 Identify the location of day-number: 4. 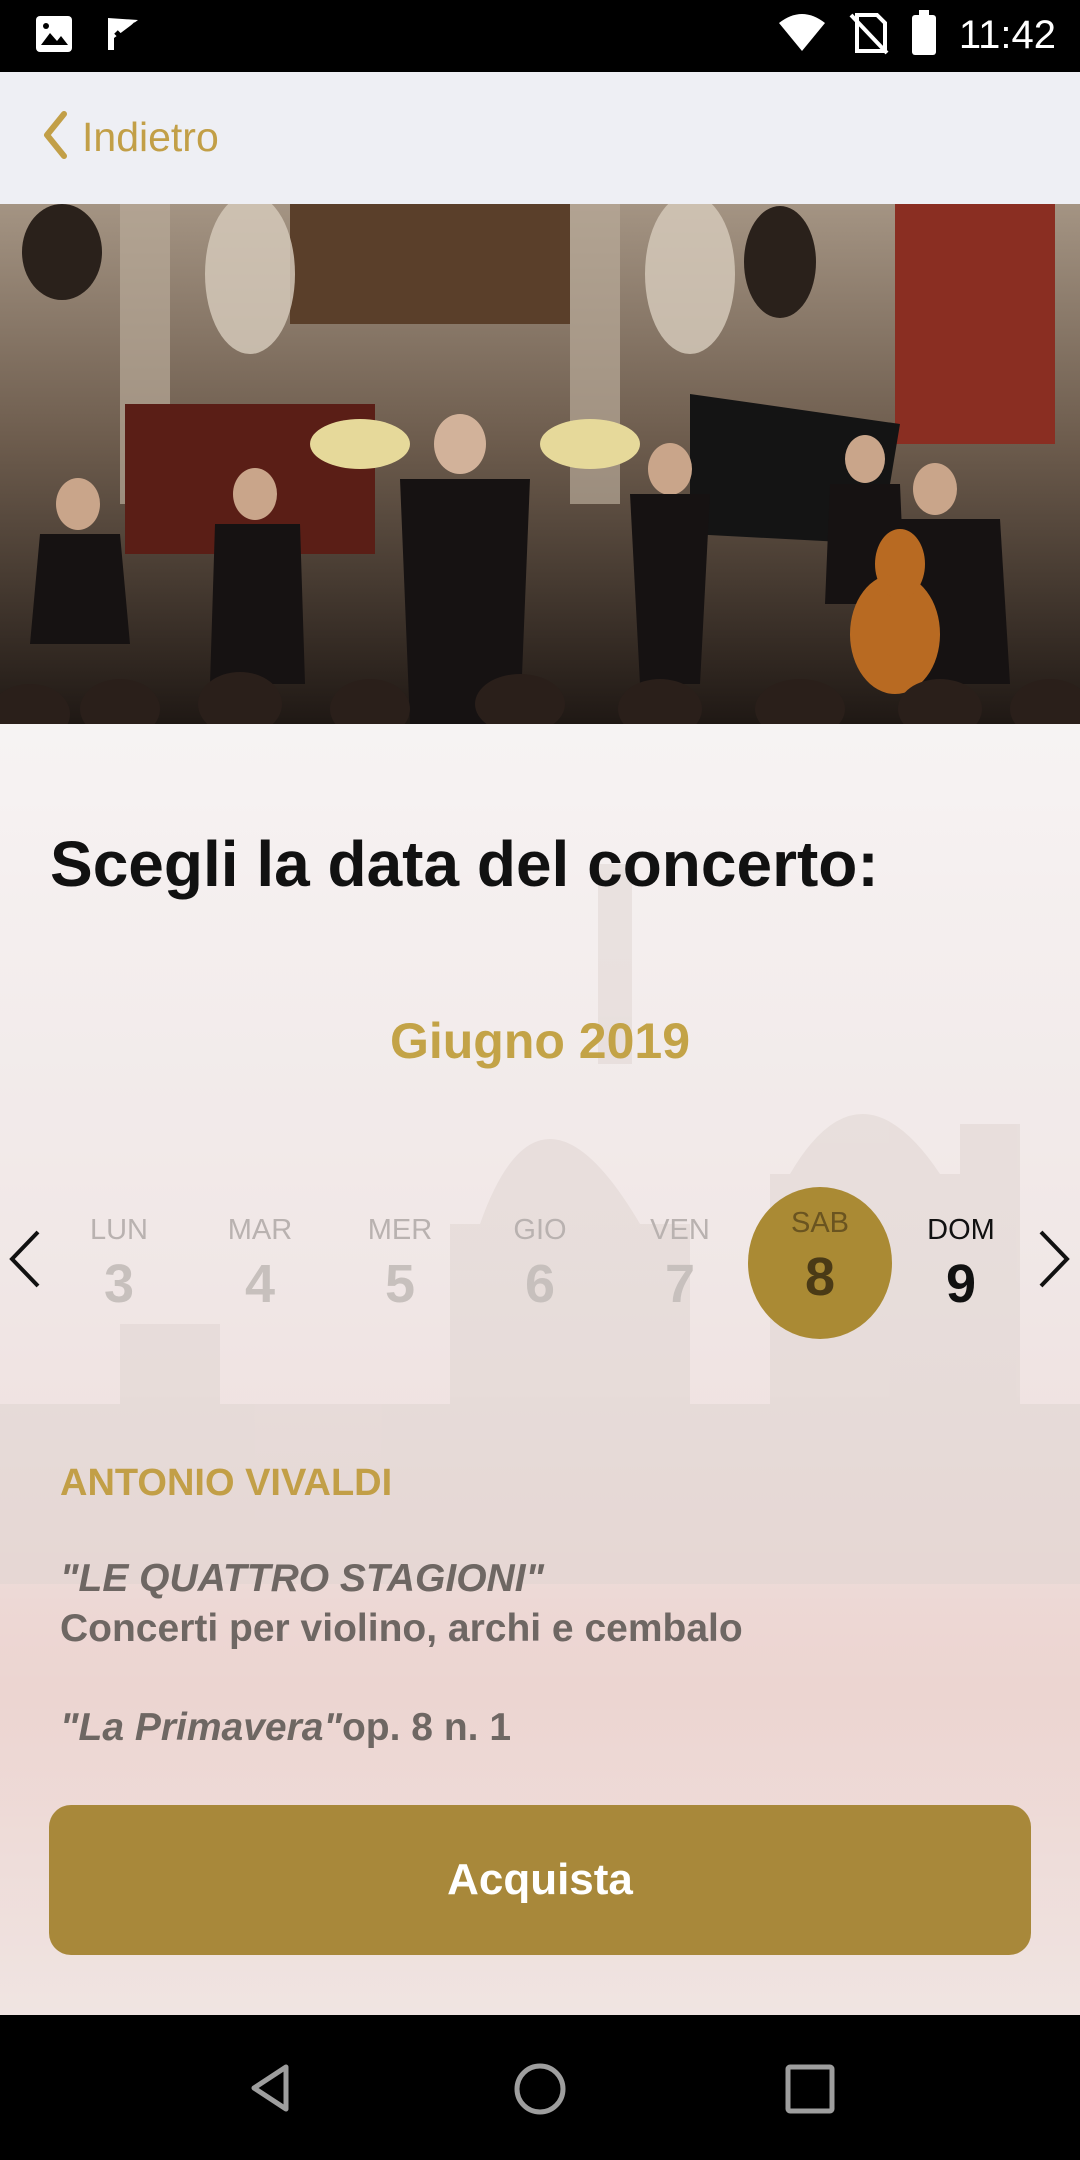
(260, 1284).